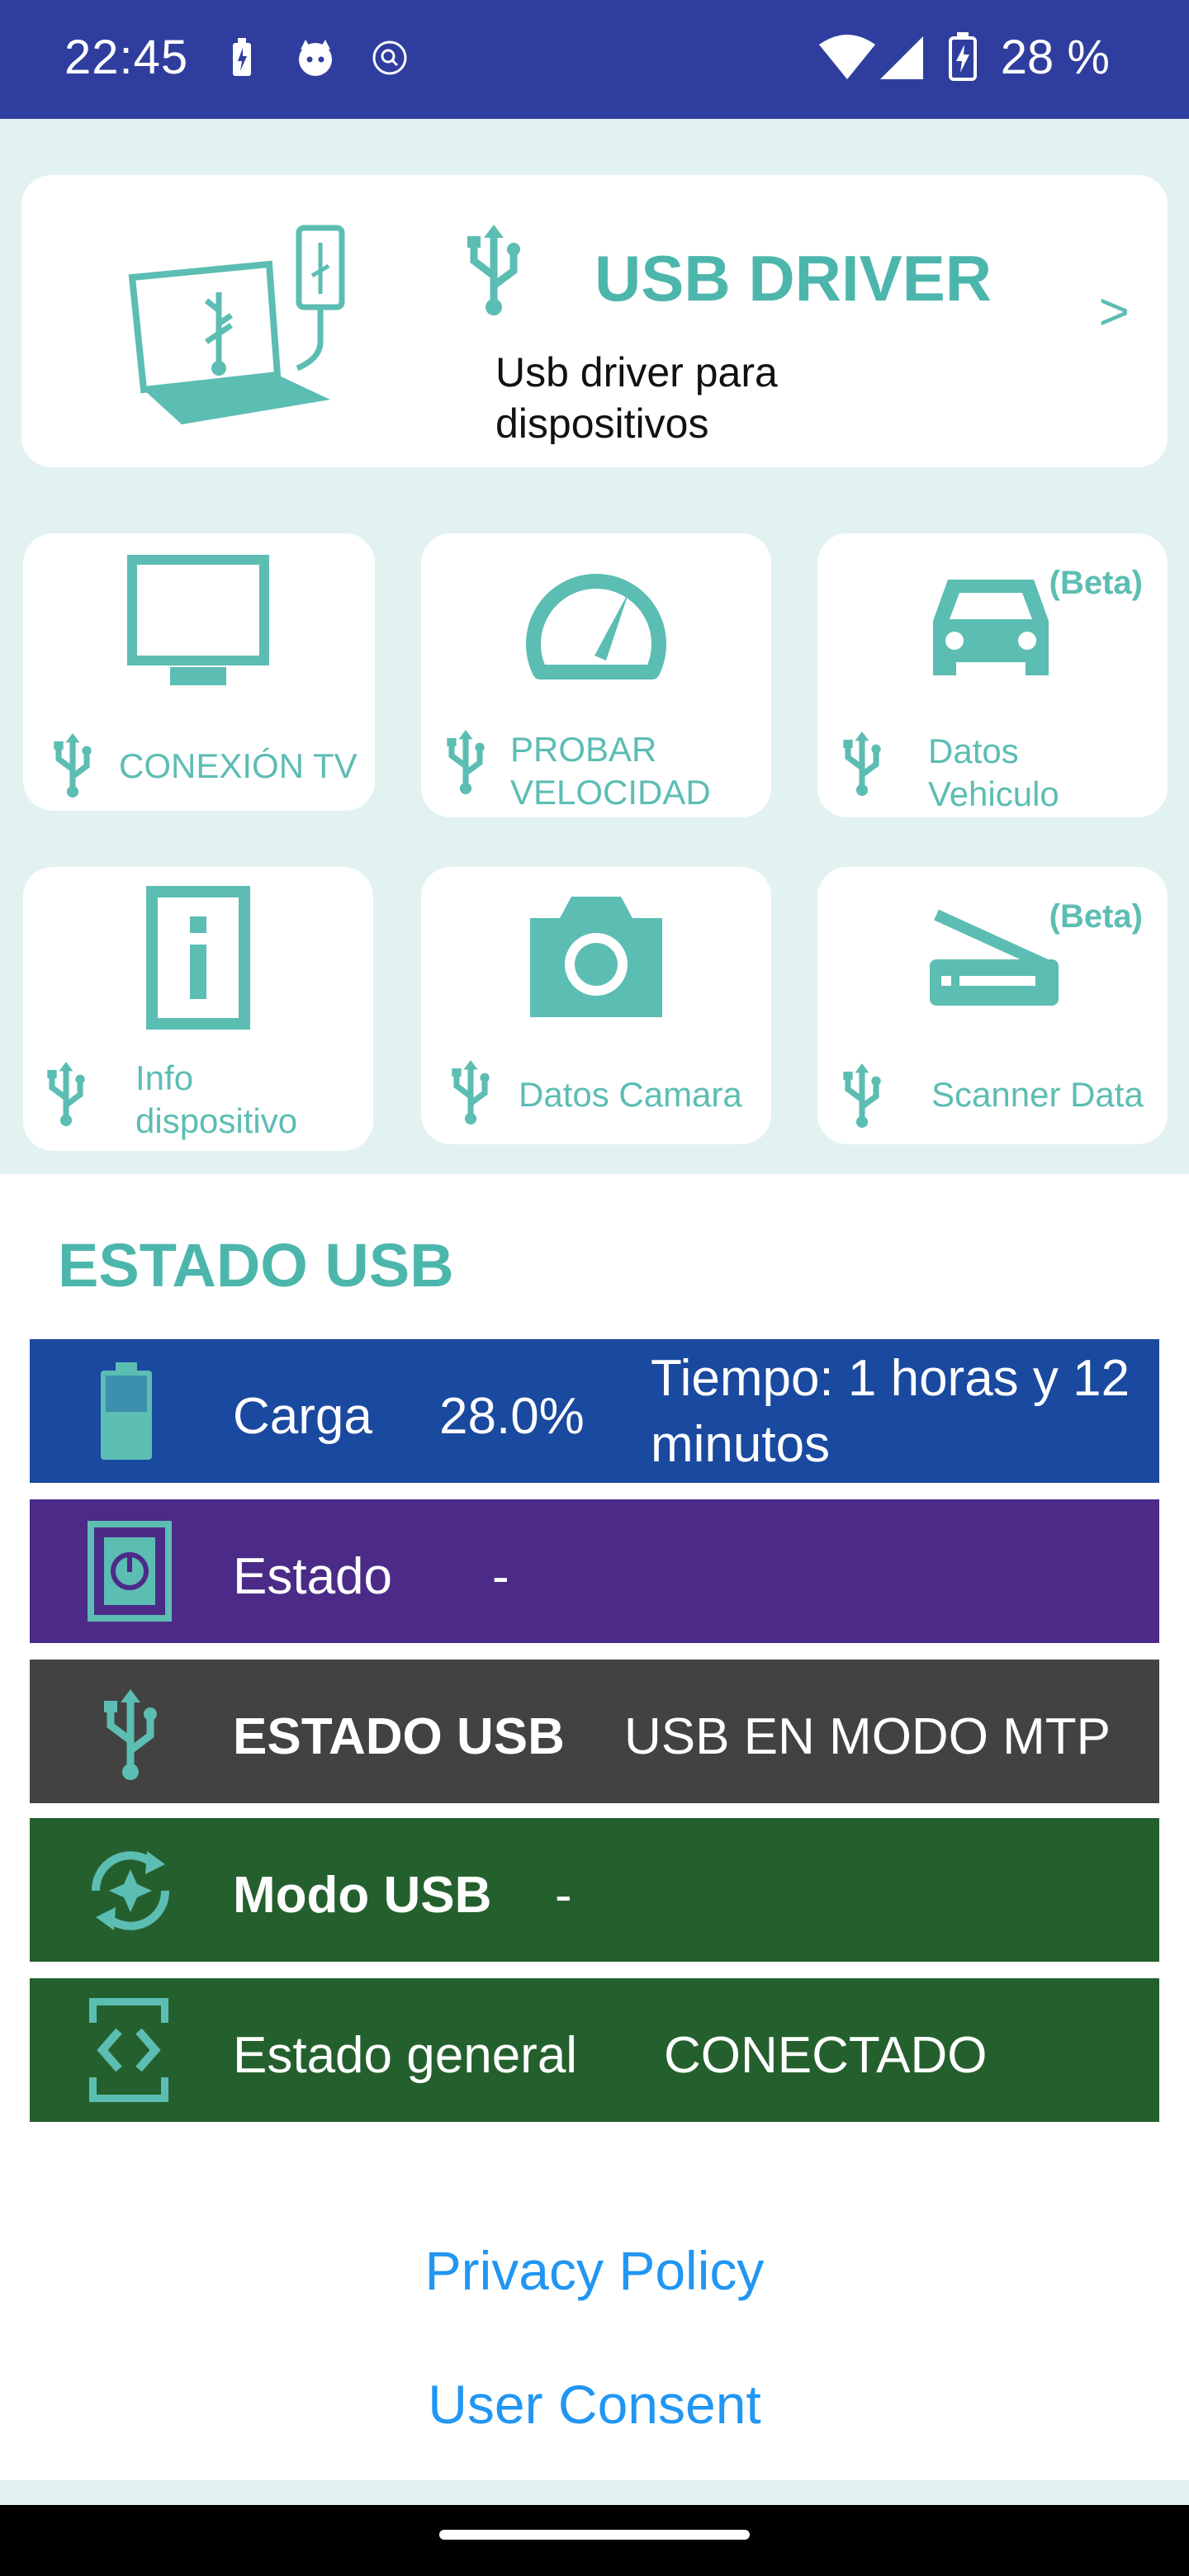 This screenshot has width=1189, height=2576. I want to click on tile-label: Info dispositivo, so click(216, 1099).